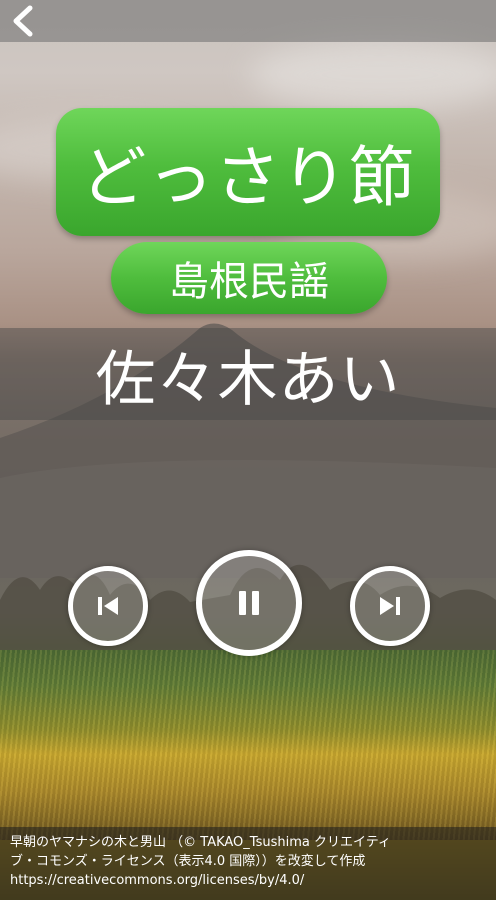 The image size is (496, 900). What do you see at coordinates (249, 282) in the screenshot?
I see `song-genre: 島根民謡` at bounding box center [249, 282].